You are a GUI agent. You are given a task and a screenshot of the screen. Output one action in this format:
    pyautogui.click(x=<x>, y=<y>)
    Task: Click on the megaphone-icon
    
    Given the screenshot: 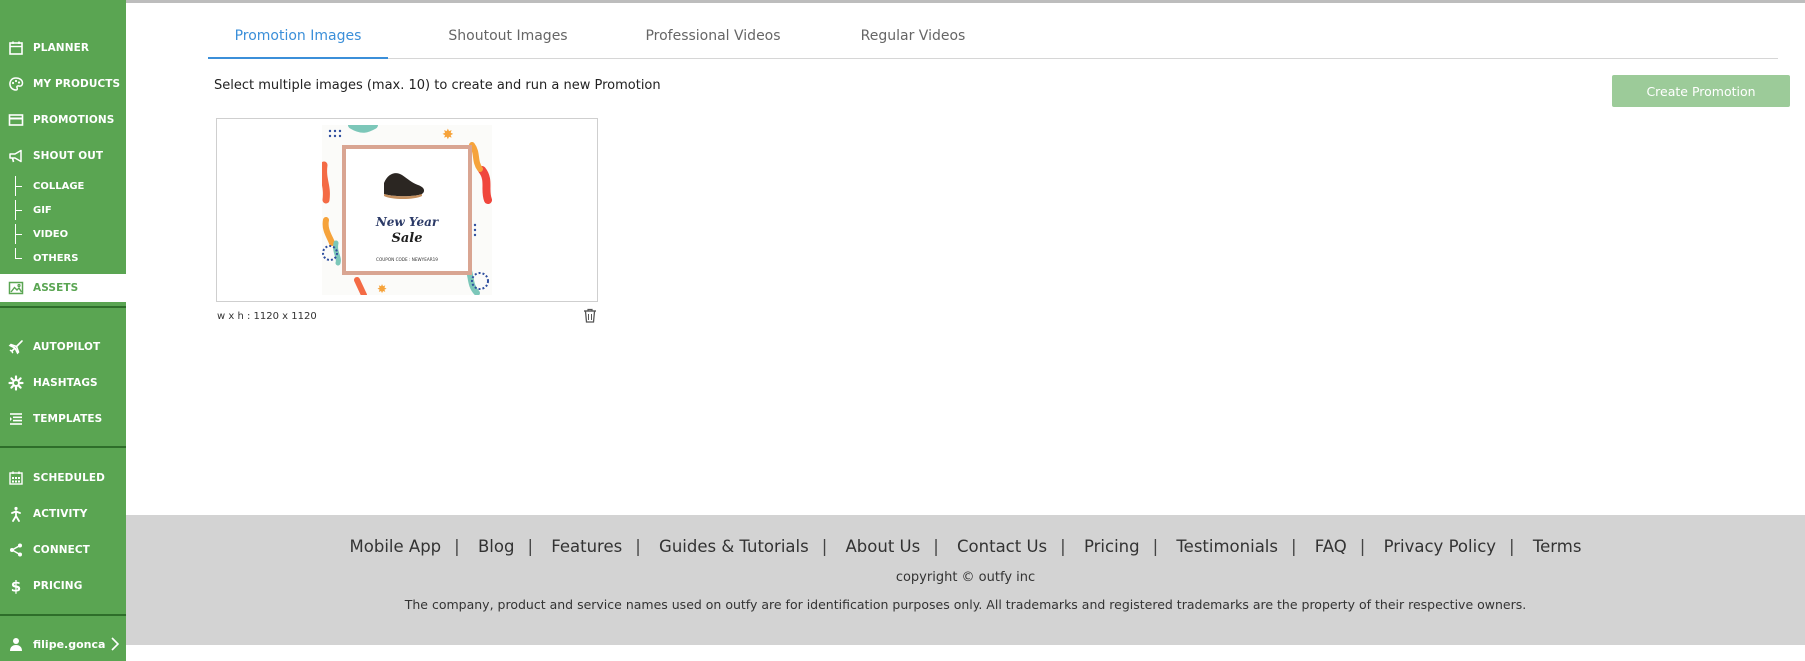 What is the action you would take?
    pyautogui.click(x=16, y=156)
    